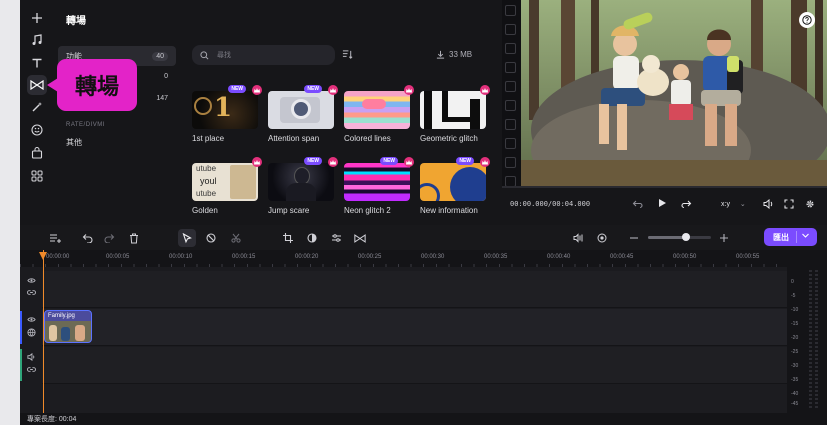  What do you see at coordinates (795, 324) in the screenshot?
I see `db-label: -15` at bounding box center [795, 324].